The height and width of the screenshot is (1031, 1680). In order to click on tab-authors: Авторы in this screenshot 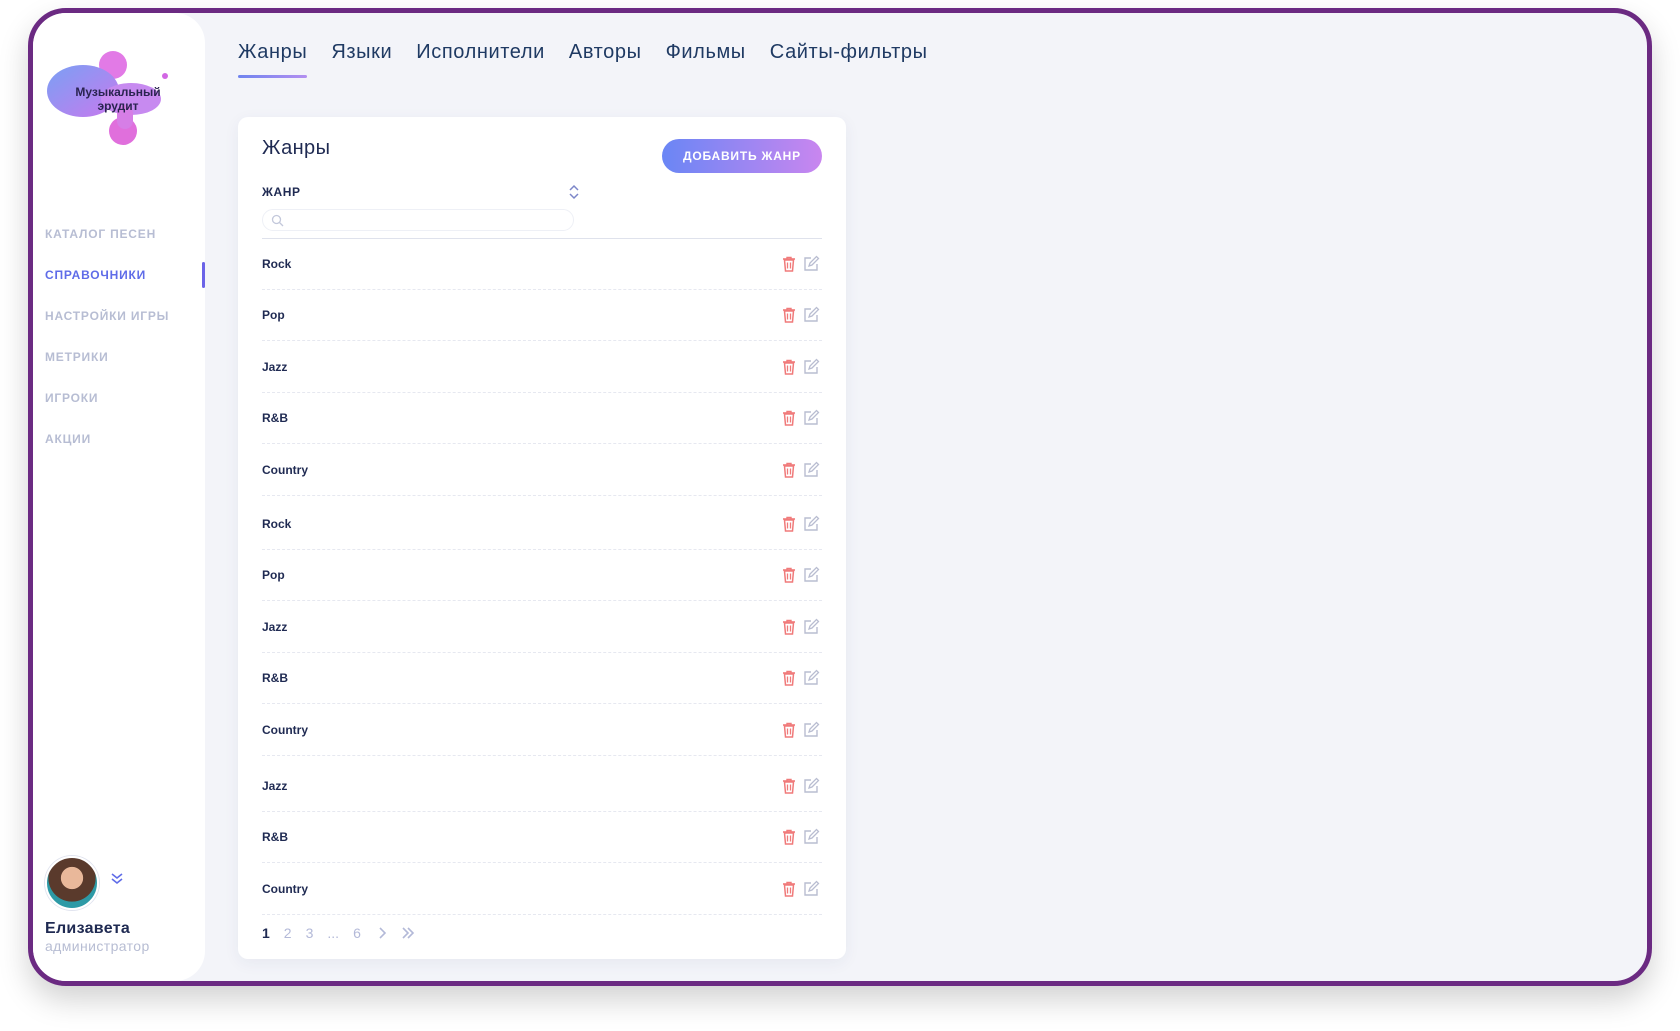, I will do `click(605, 59)`.